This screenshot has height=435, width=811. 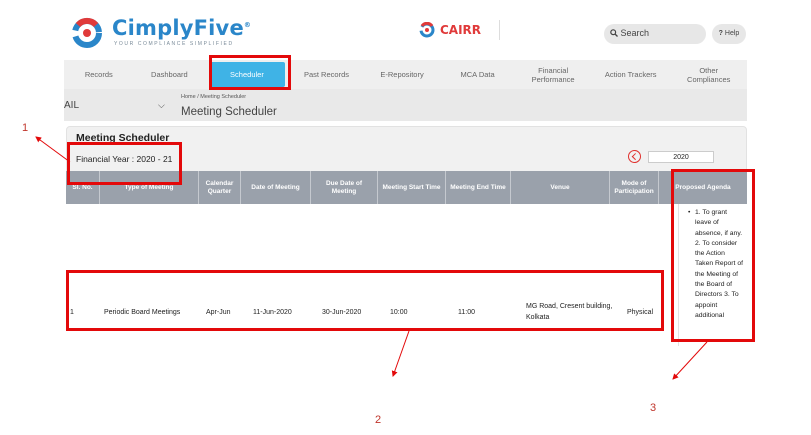 What do you see at coordinates (25, 128) in the screenshot?
I see `annotation-label-1: 1` at bounding box center [25, 128].